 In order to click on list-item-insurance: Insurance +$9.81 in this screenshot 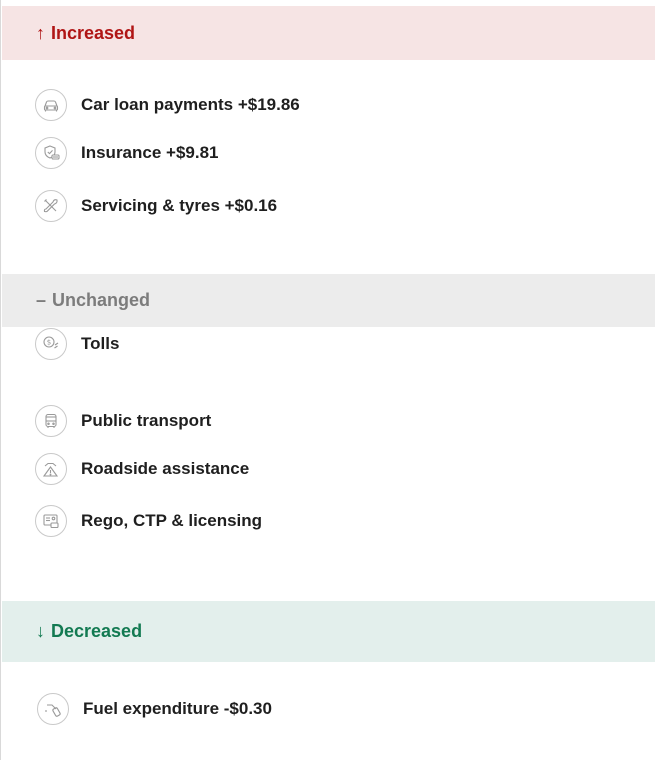, I will do `click(127, 153)`.